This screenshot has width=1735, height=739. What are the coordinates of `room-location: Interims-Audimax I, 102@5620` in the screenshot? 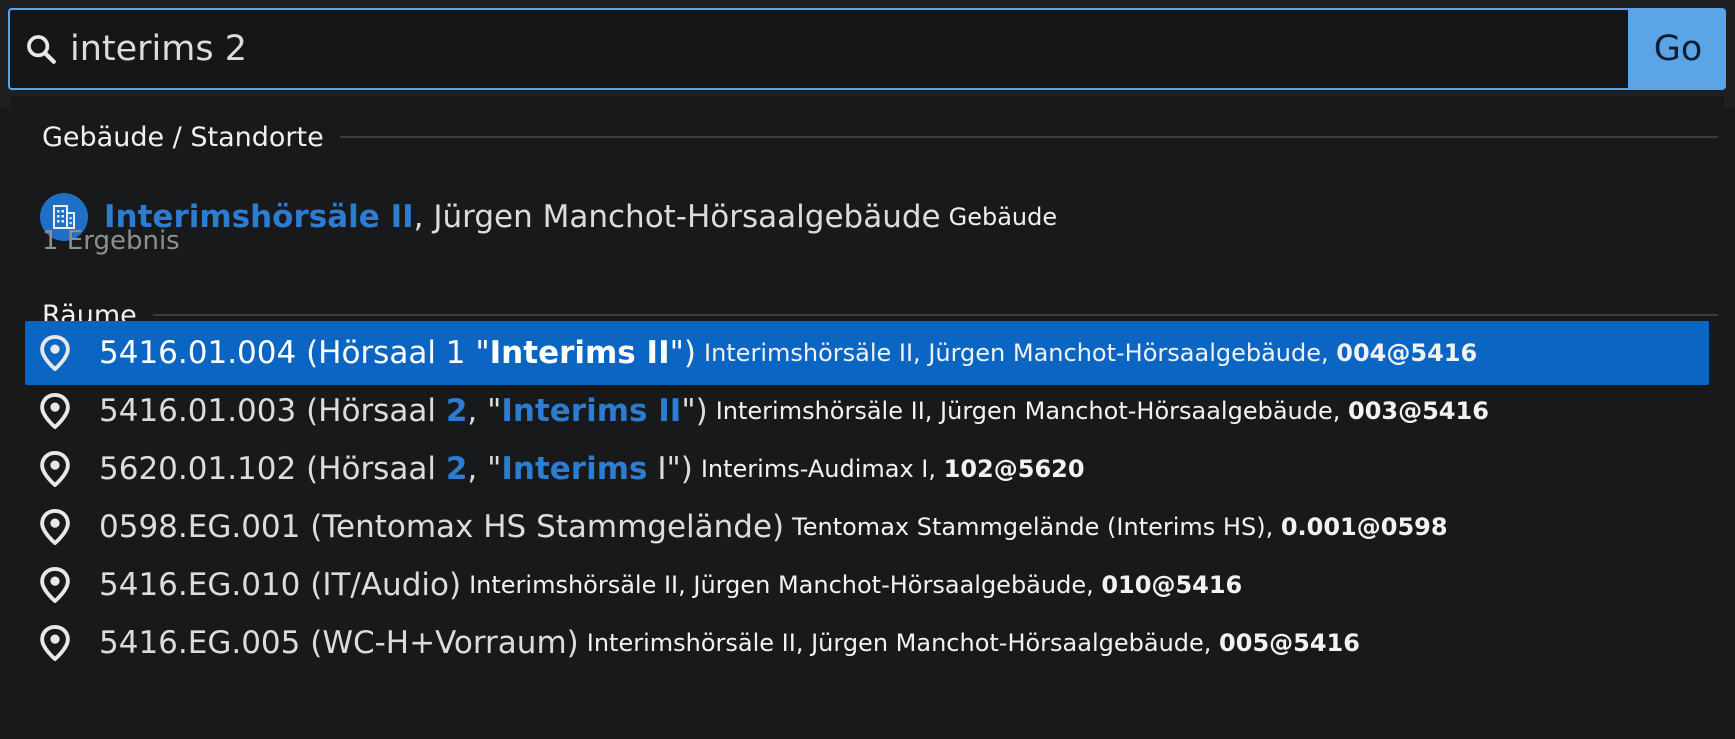 It's located at (893, 469).